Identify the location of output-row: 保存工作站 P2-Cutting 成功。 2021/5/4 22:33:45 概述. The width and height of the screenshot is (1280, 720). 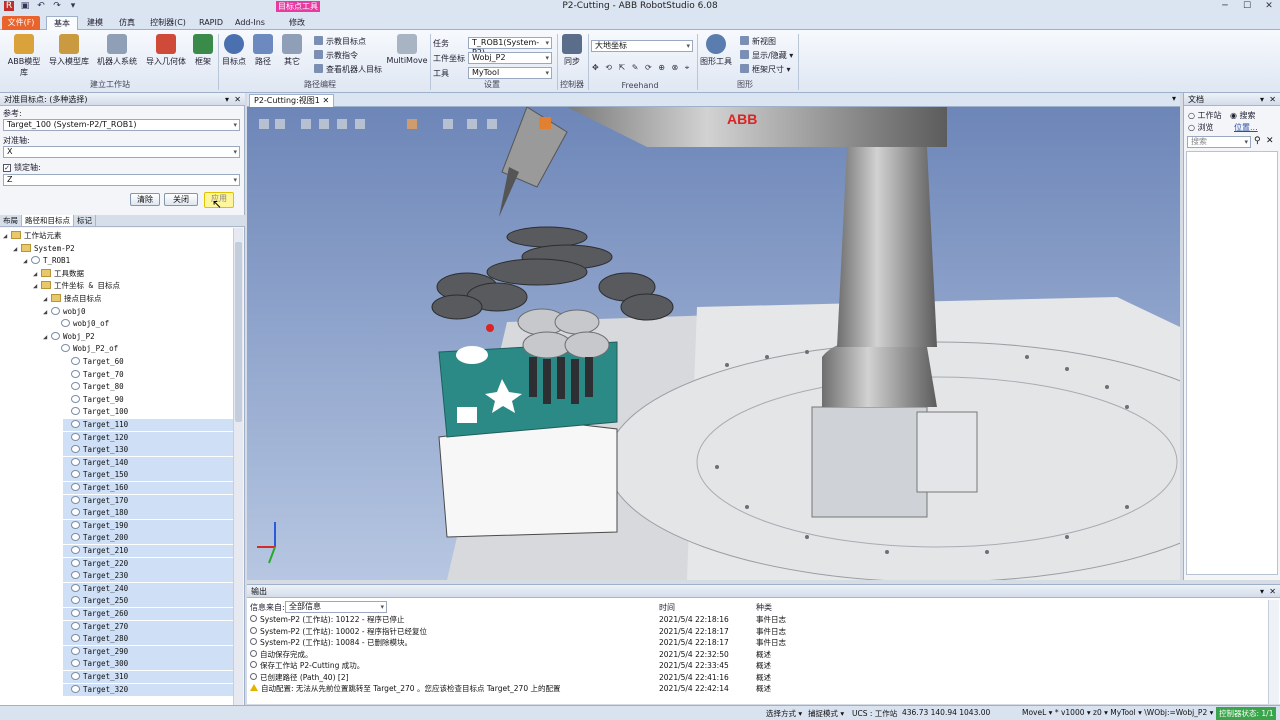
(757, 665).